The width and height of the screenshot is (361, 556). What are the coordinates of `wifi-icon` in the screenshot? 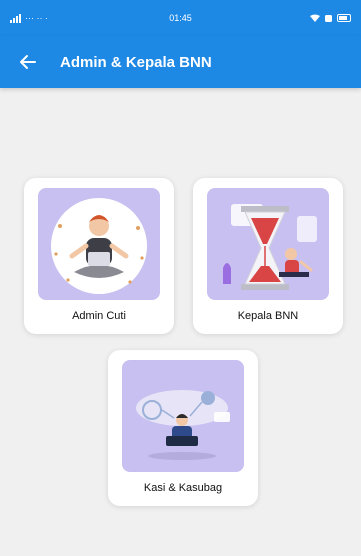 It's located at (315, 18).